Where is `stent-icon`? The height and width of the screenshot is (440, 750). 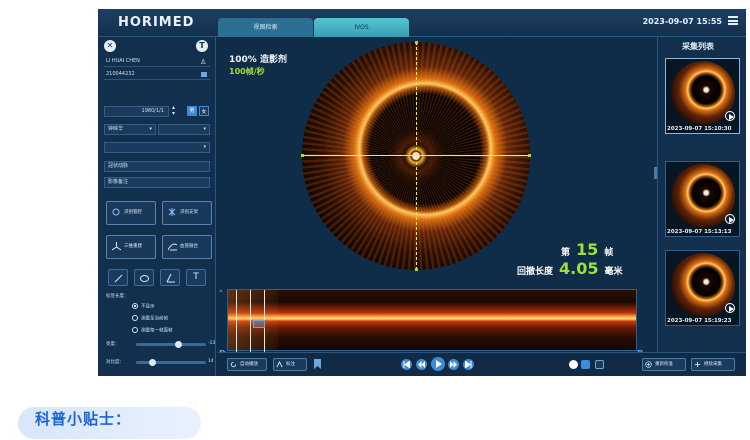 stent-icon is located at coordinates (172, 212).